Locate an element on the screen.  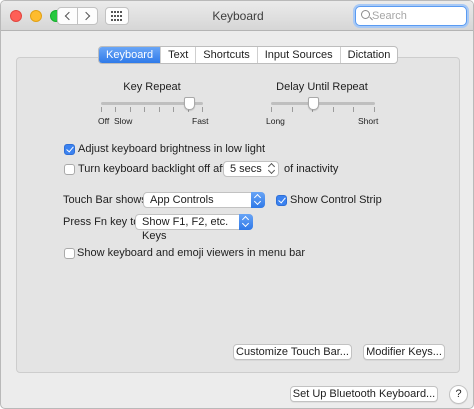
title-bar: Keyboard is located at coordinates (237, 16).